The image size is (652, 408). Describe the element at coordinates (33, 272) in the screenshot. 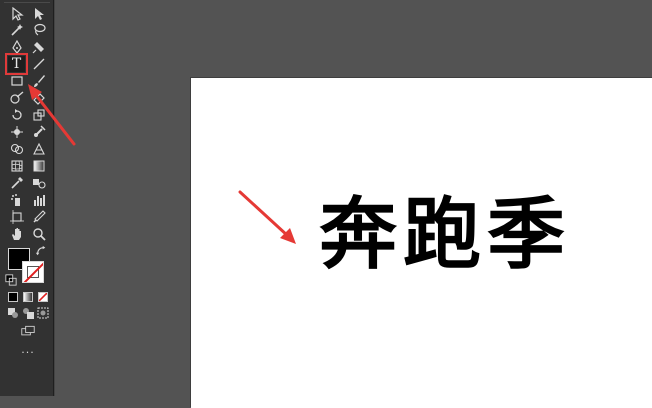

I see `stroke-color-swatch` at that location.